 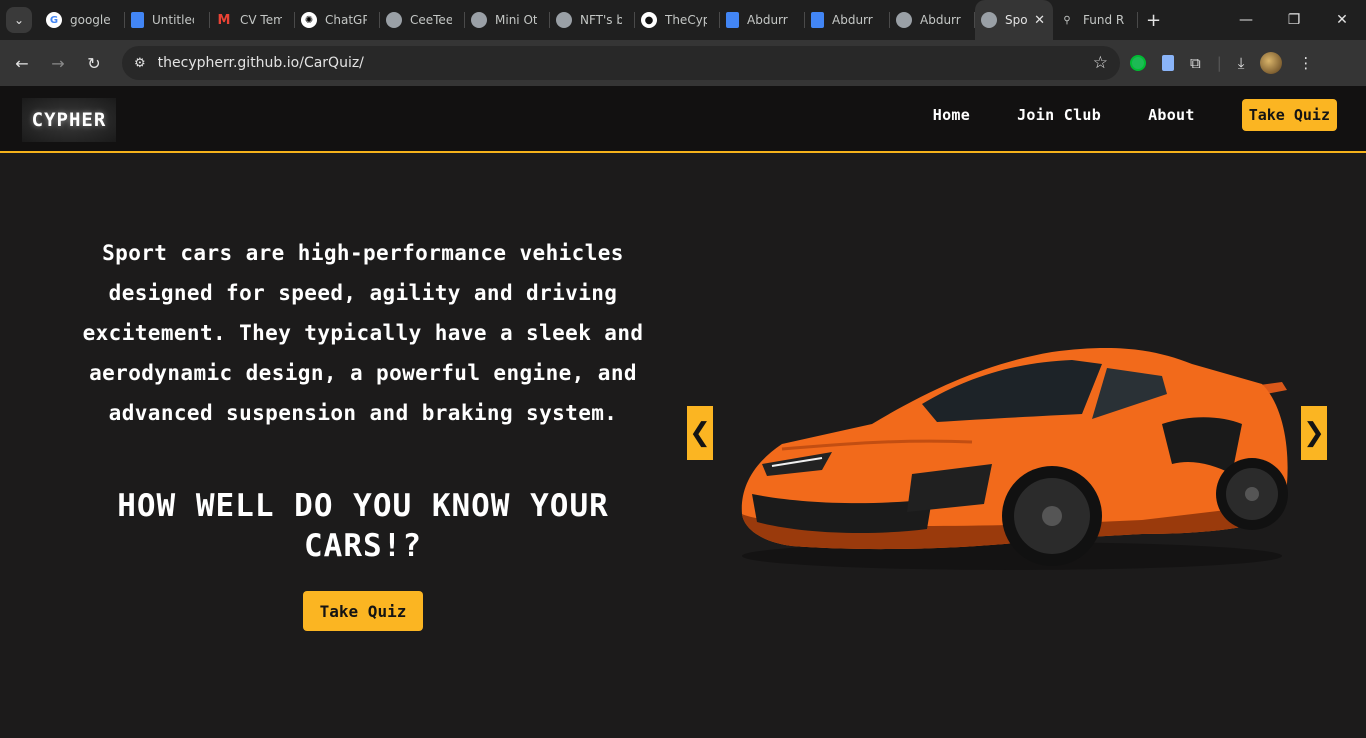 I want to click on browser-tab: NFT's b, so click(x=592, y=20).